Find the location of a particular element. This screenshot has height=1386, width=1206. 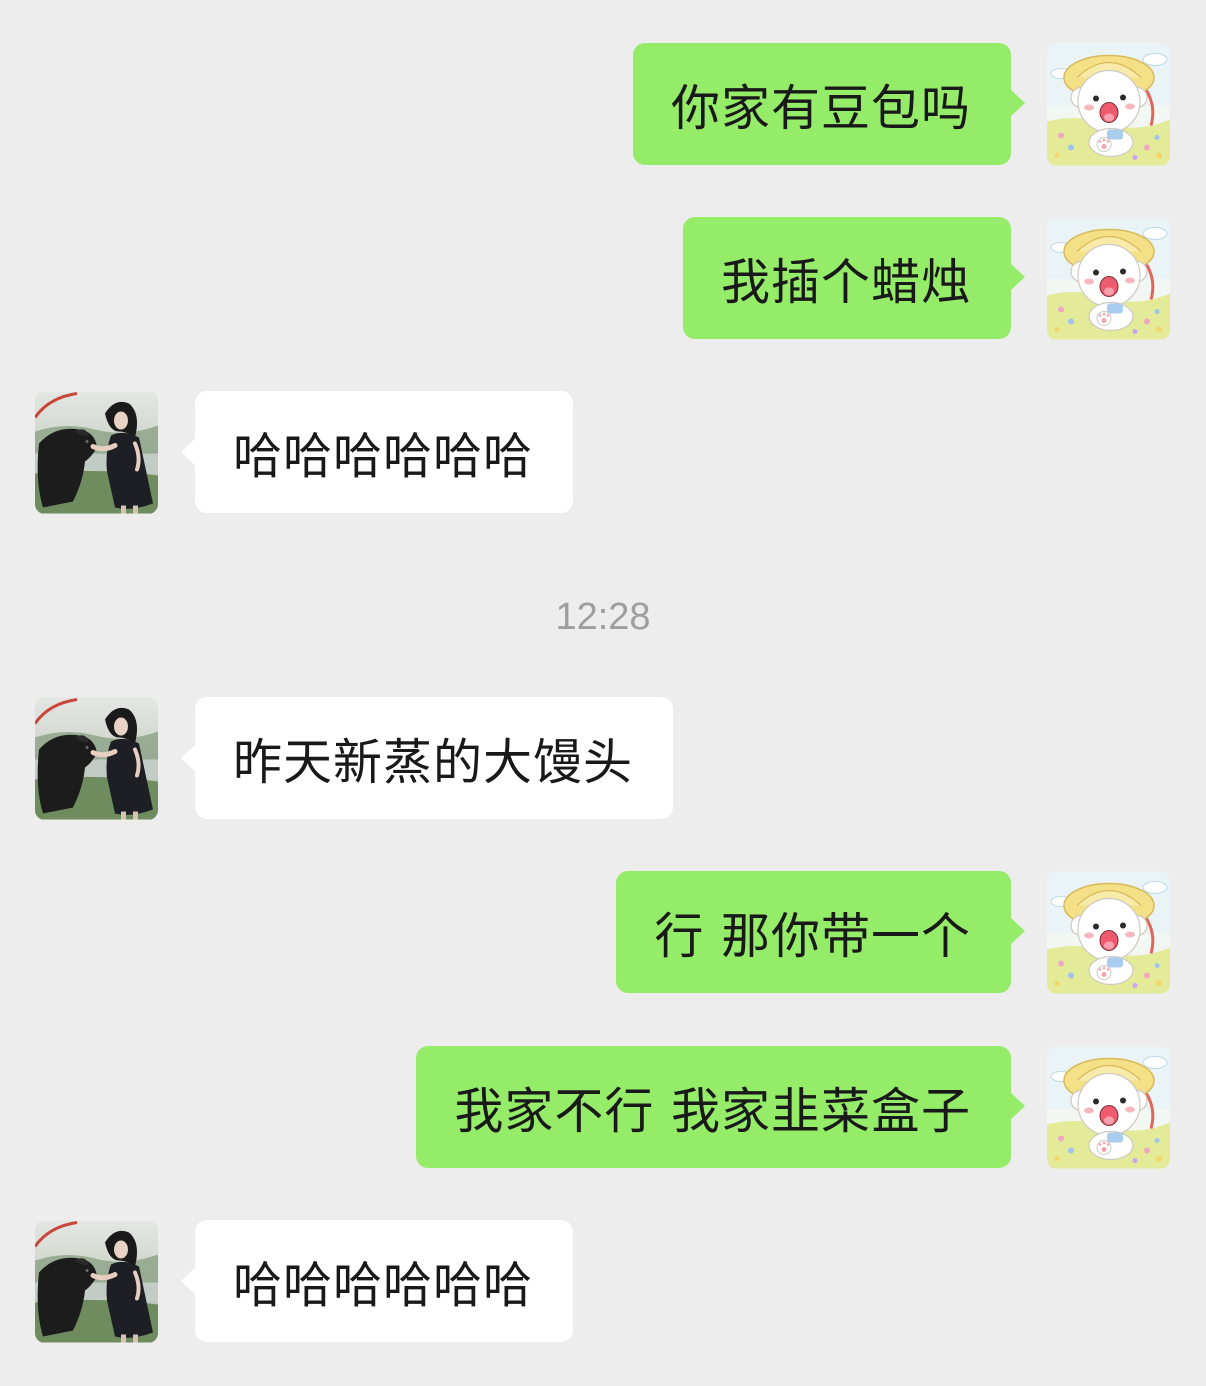

contact-message-bubble: 昨天新蒸的大馒头 is located at coordinates (427, 758).